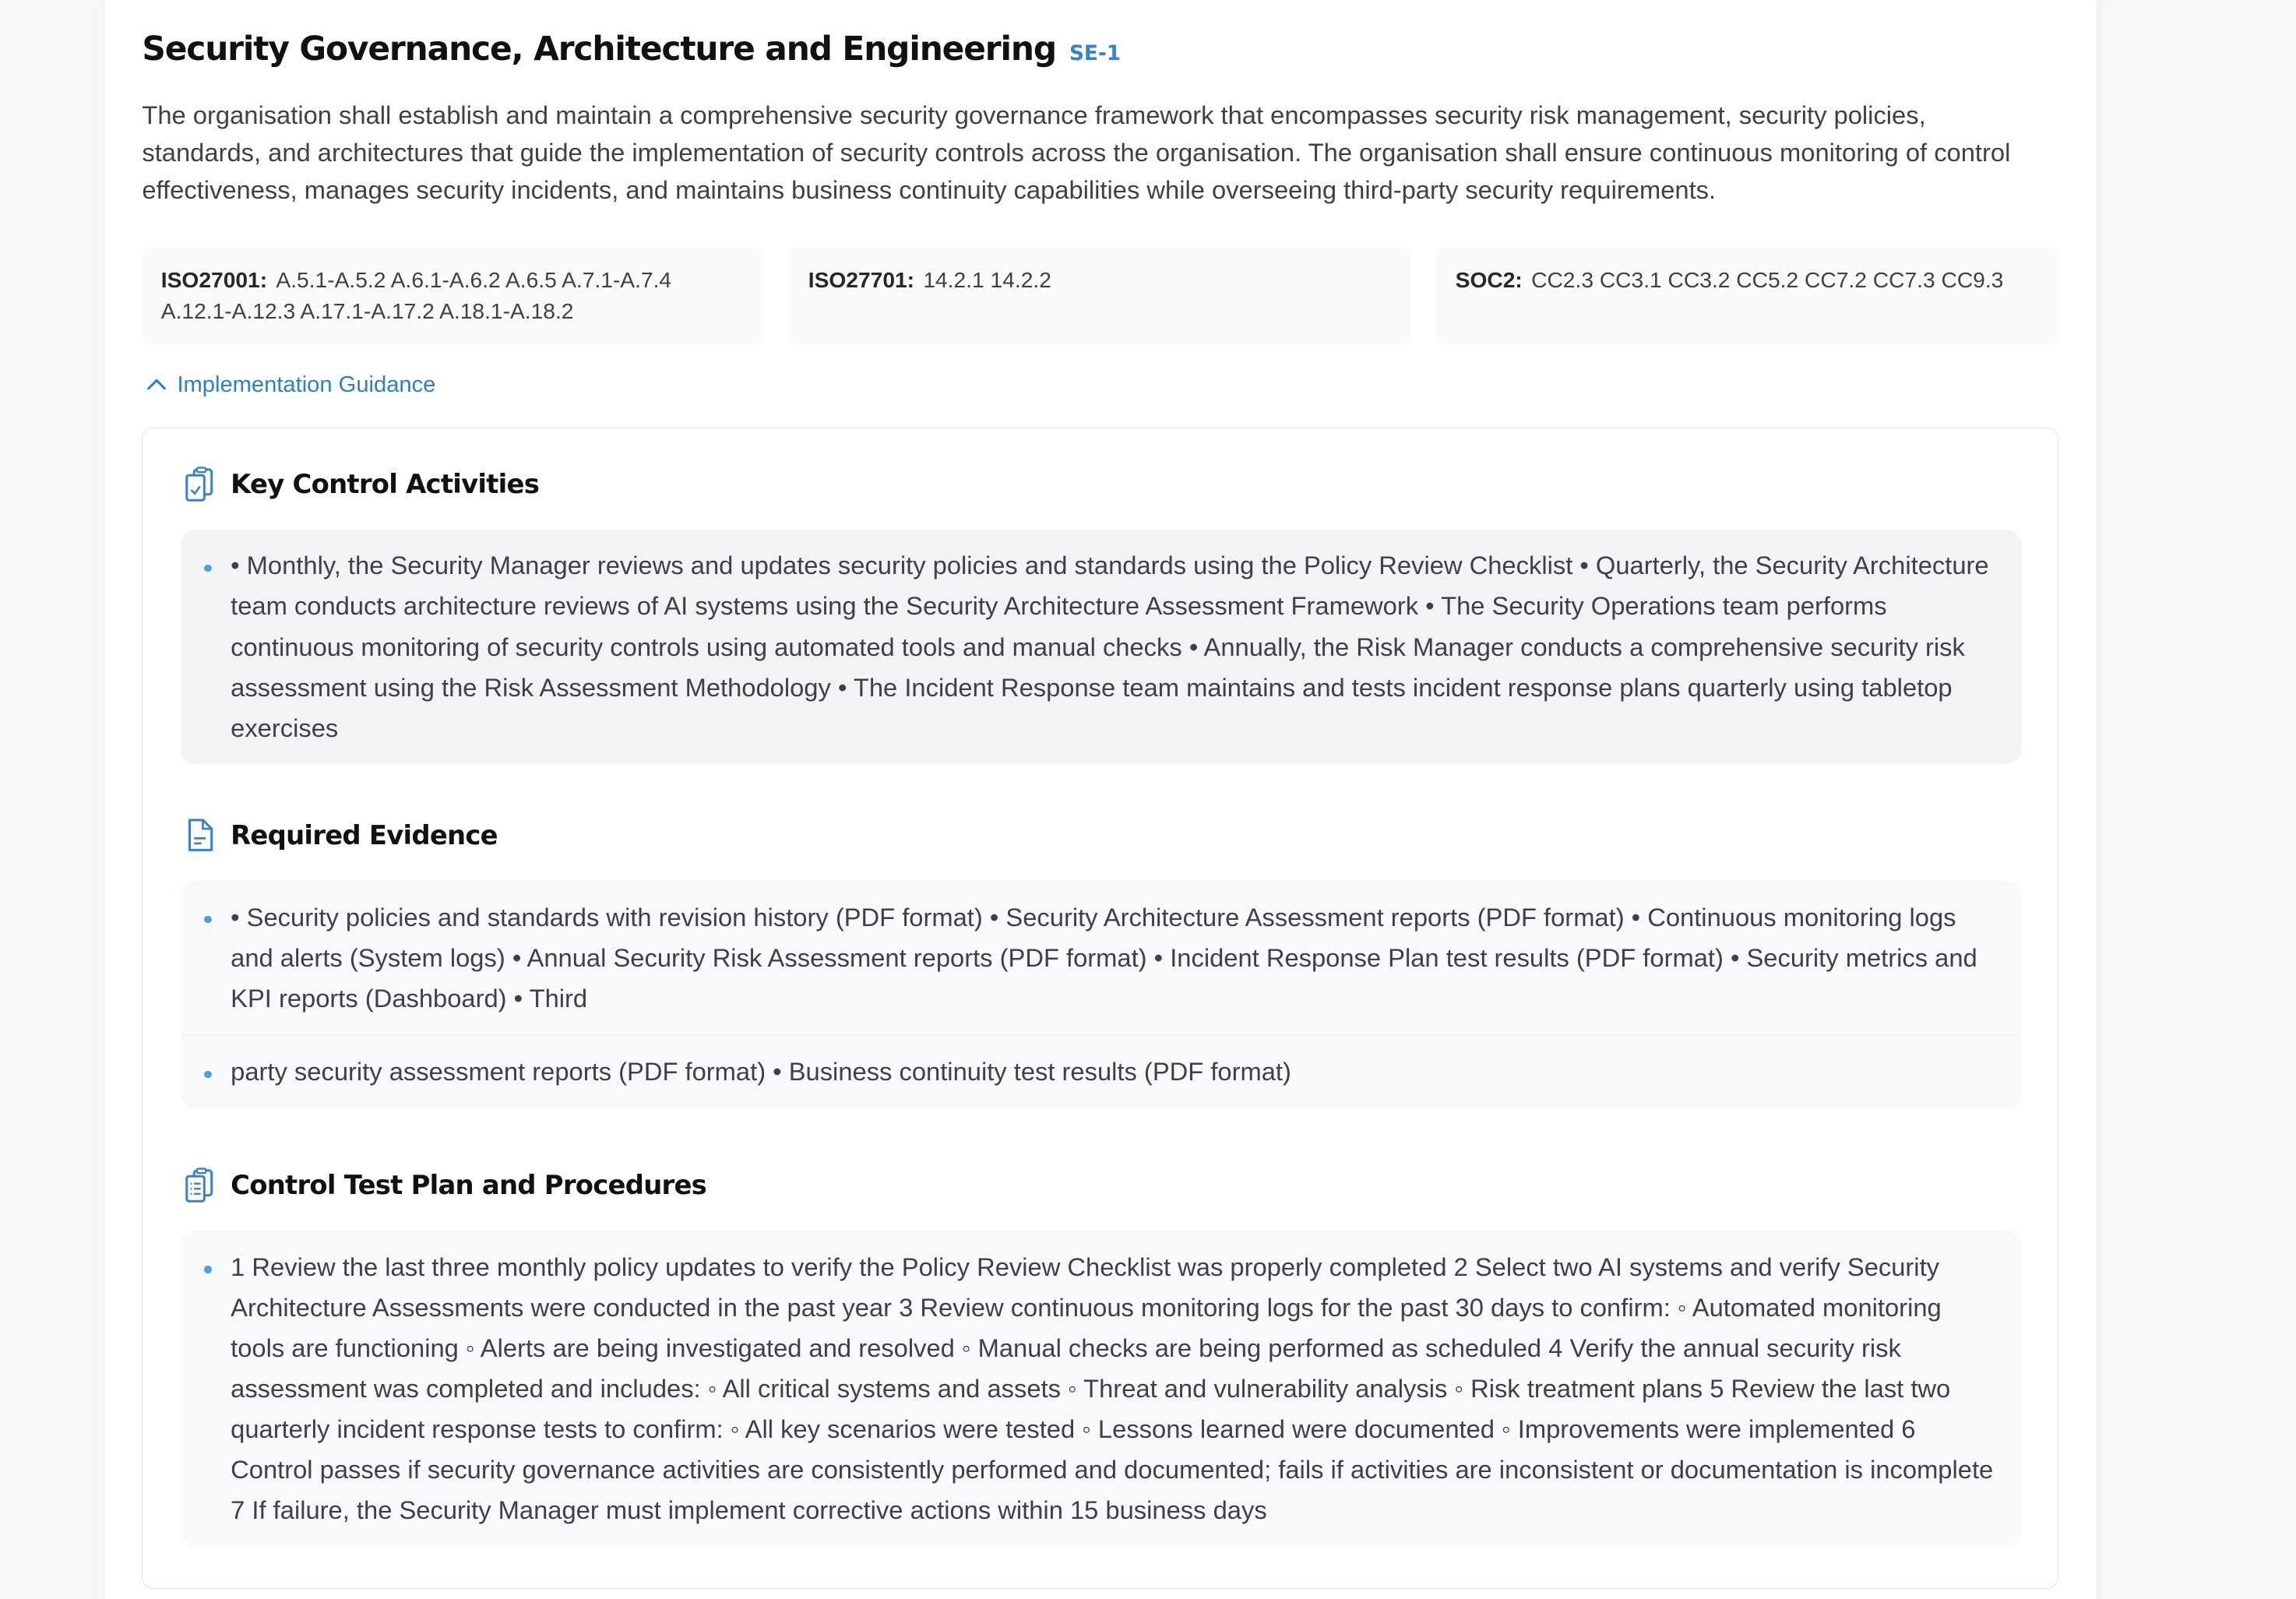 The width and height of the screenshot is (2296, 1599). I want to click on chevron-up-icon, so click(156, 384).